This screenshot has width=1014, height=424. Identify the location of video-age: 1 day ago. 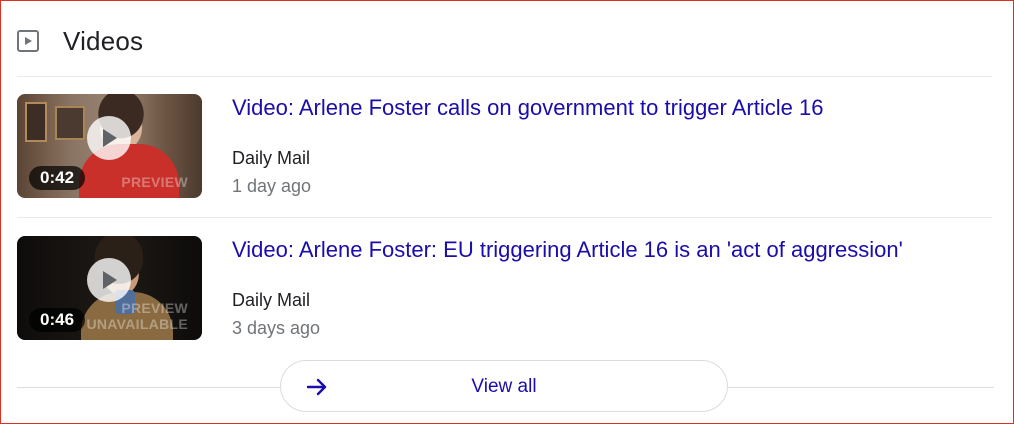
(272, 186).